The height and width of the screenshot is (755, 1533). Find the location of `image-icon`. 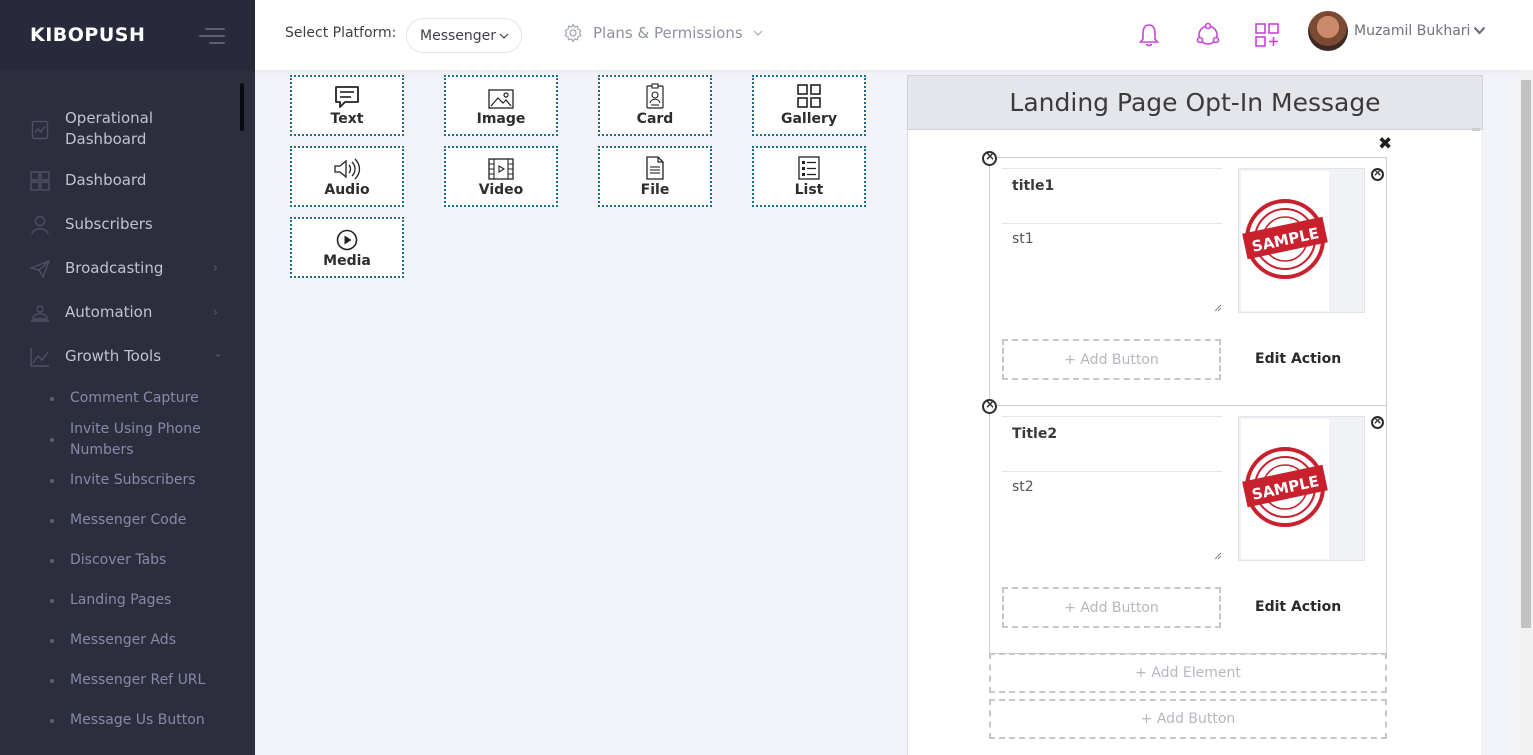

image-icon is located at coordinates (501, 99).